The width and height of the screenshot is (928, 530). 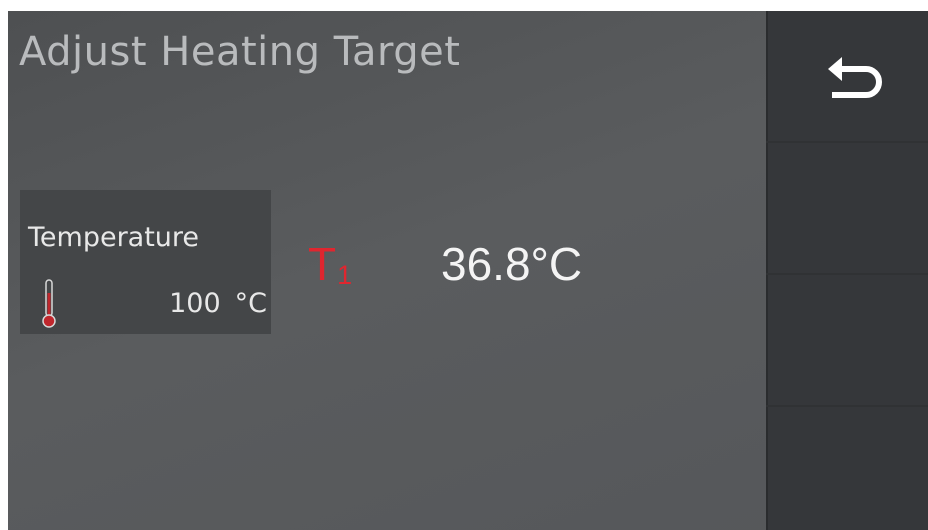 What do you see at coordinates (512, 264) in the screenshot?
I see `current-temperature-value: 36.8°C` at bounding box center [512, 264].